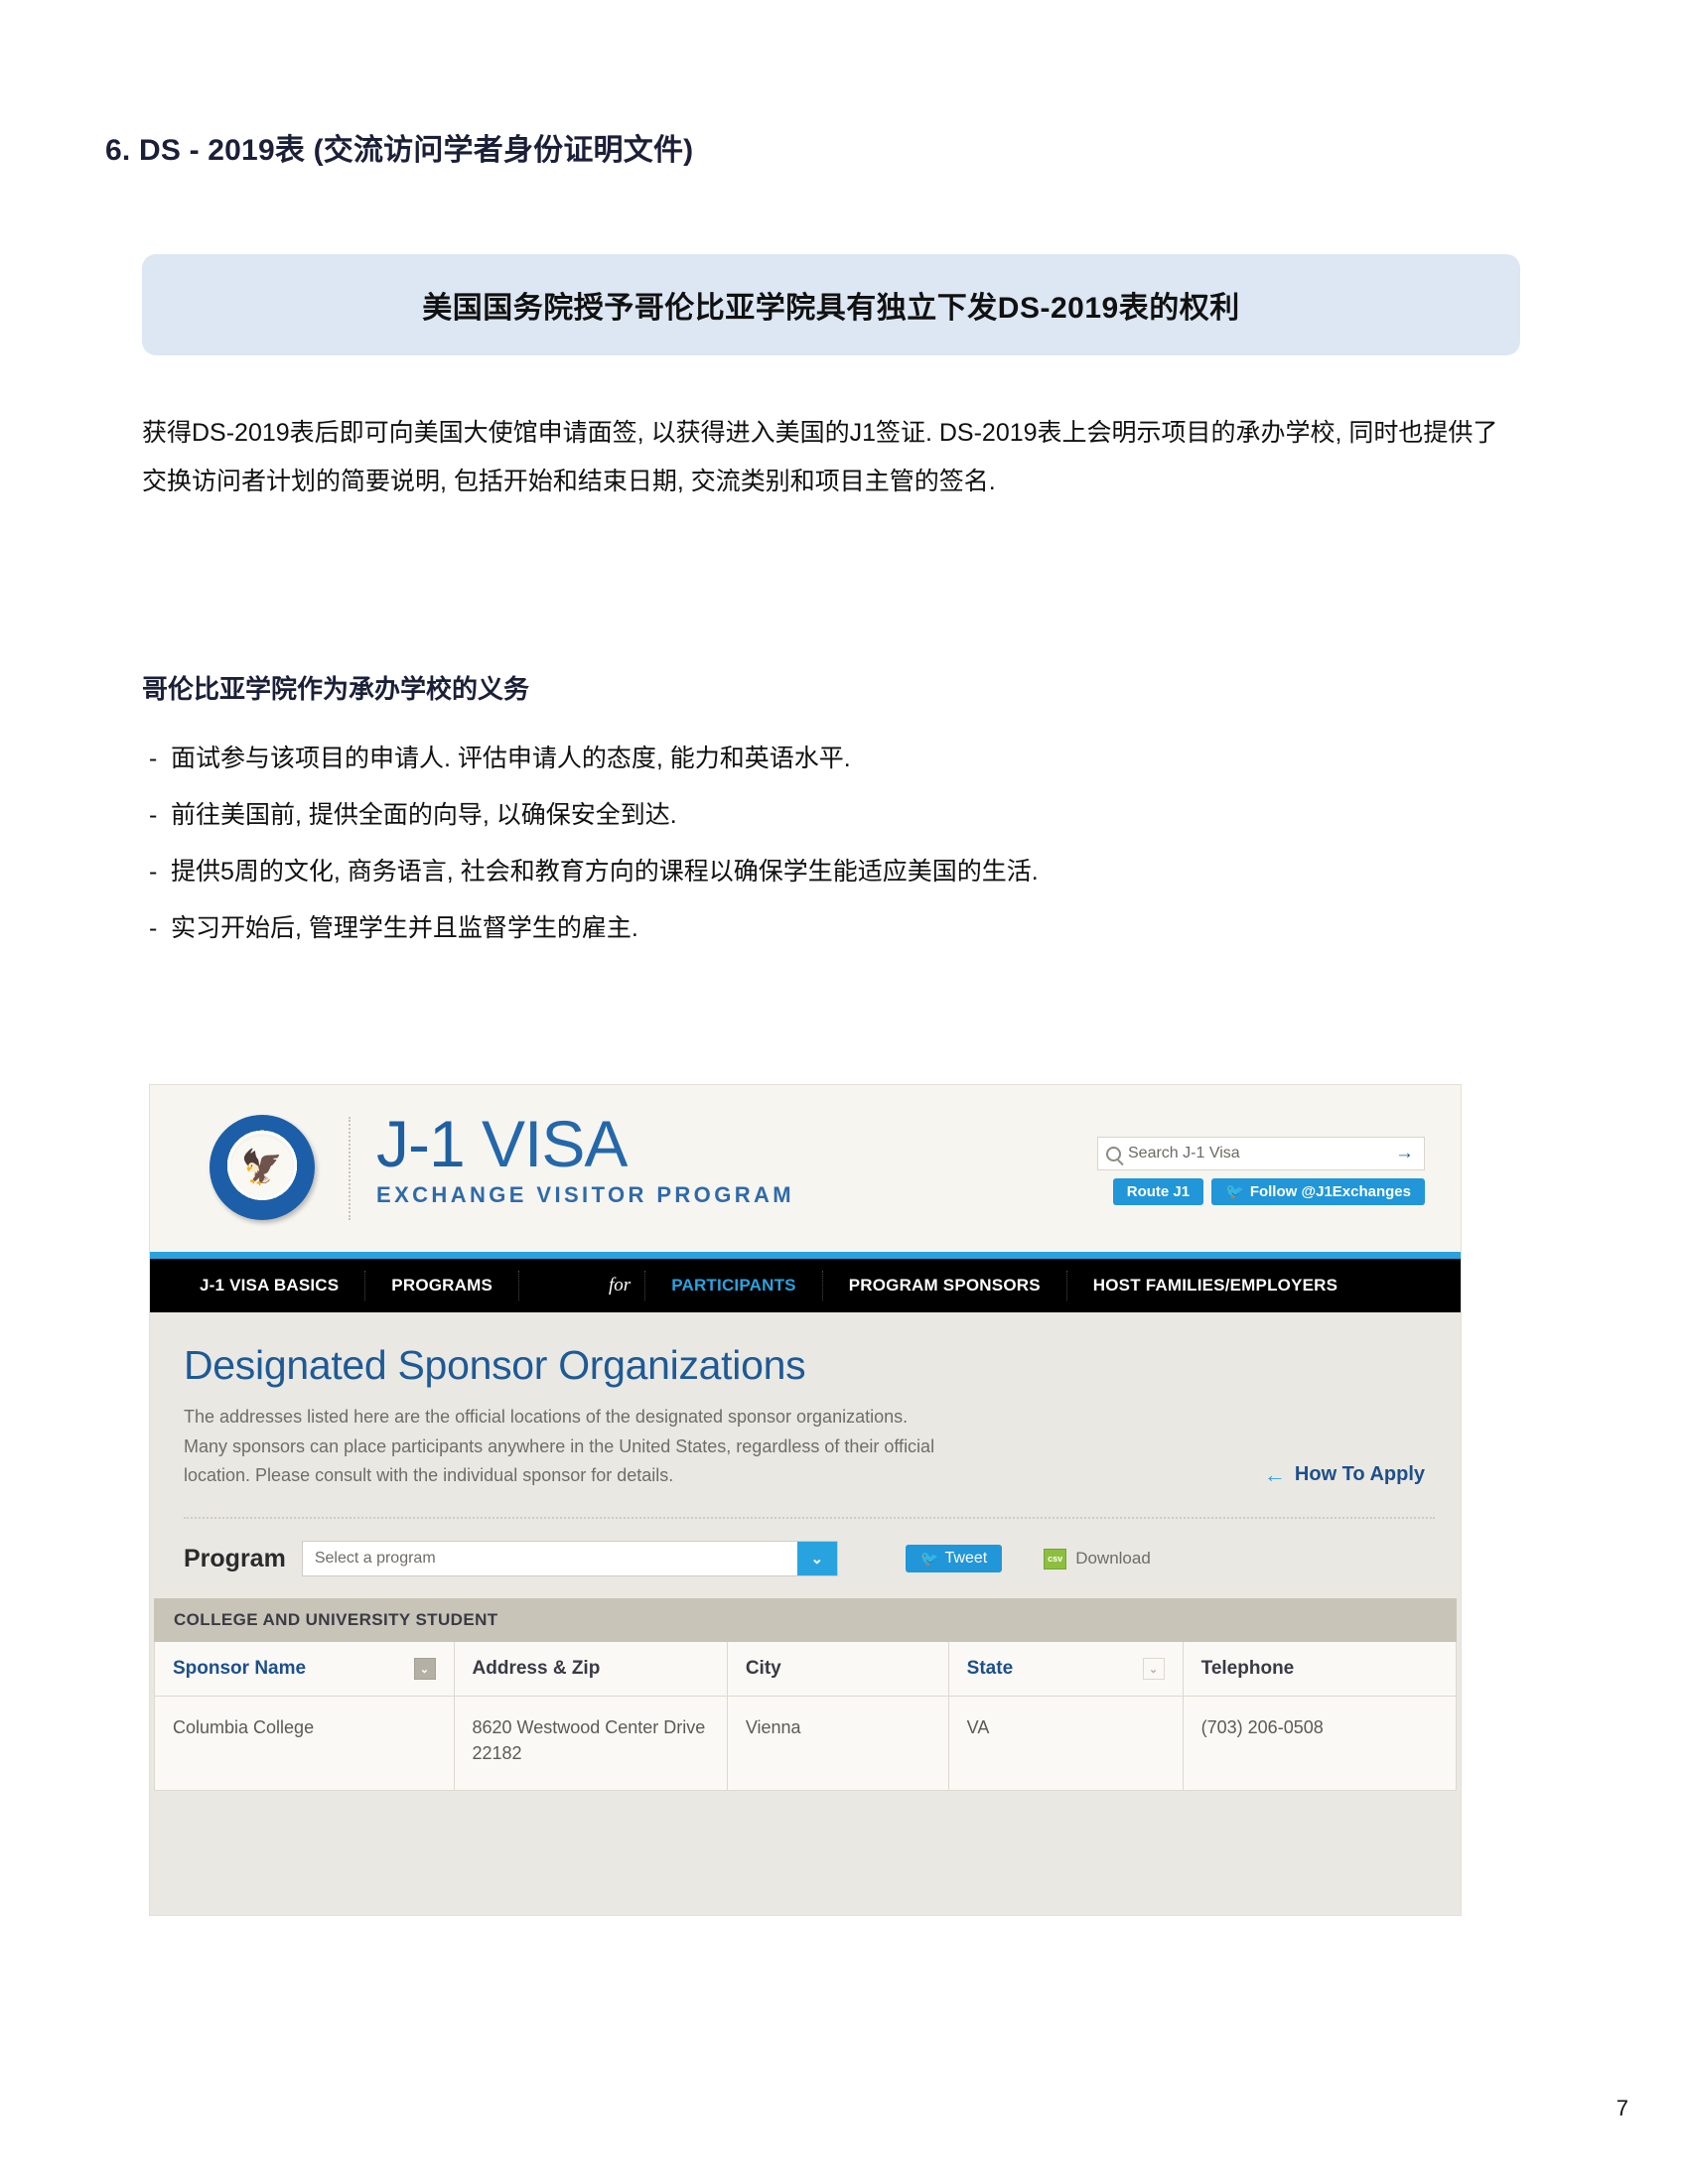 This screenshot has width=1688, height=2184. What do you see at coordinates (734, 1285) in the screenshot?
I see `nav-item-participants: PARTICIPANTS` at bounding box center [734, 1285].